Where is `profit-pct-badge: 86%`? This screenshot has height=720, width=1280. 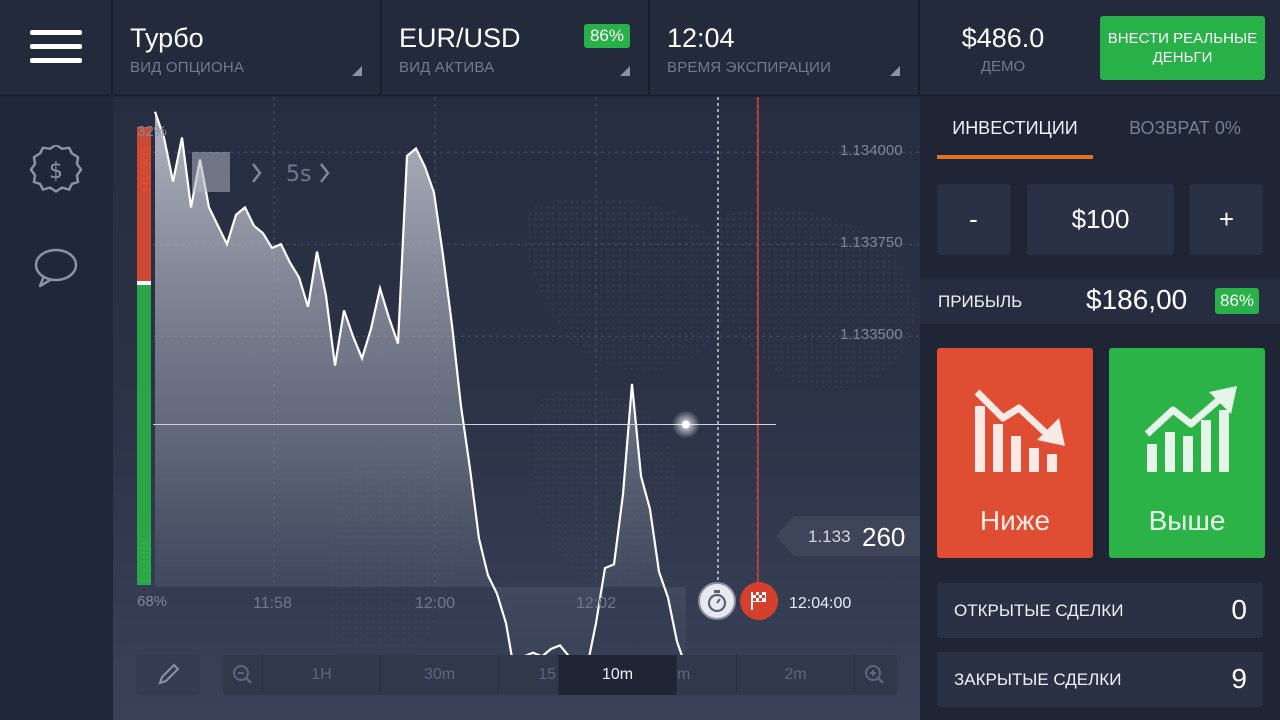 profit-pct-badge: 86% is located at coordinates (1237, 301).